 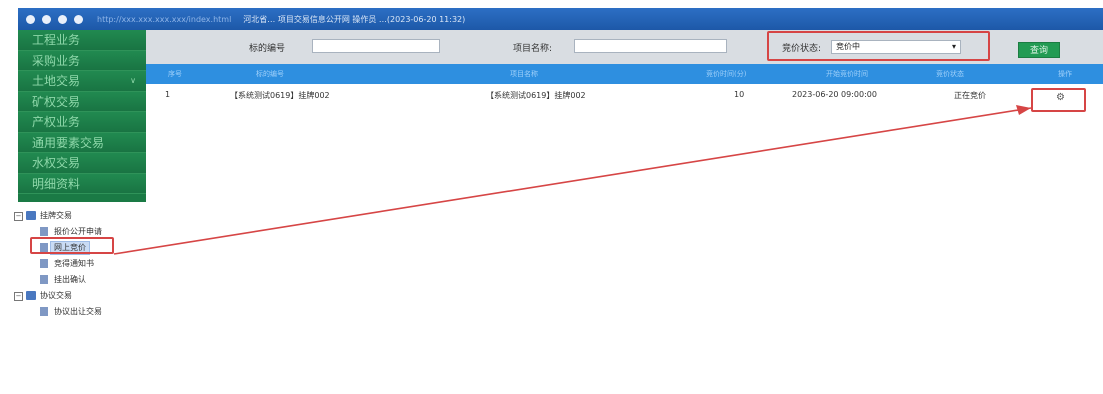 What do you see at coordinates (56, 122) in the screenshot?
I see `sidebar-item-label: 产权业务` at bounding box center [56, 122].